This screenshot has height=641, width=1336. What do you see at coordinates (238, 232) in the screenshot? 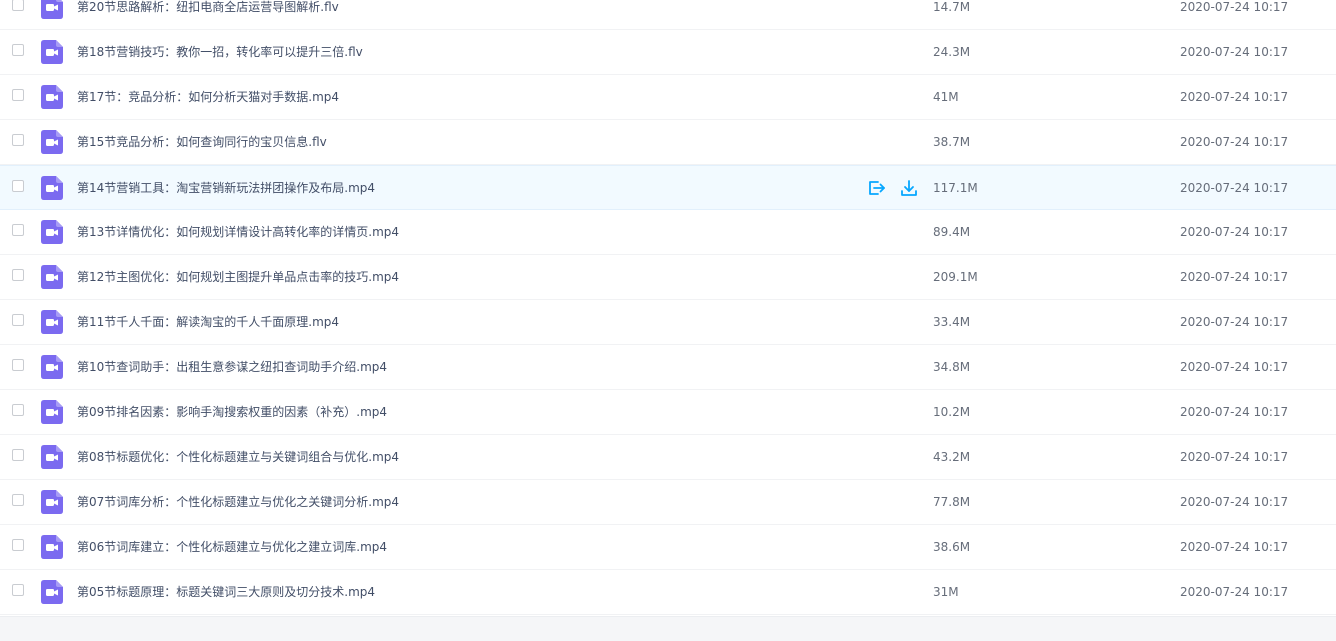
I see `file-name-link: 第13节详情优化：如何规划详情设计高转化率的详情页.mp4` at bounding box center [238, 232].